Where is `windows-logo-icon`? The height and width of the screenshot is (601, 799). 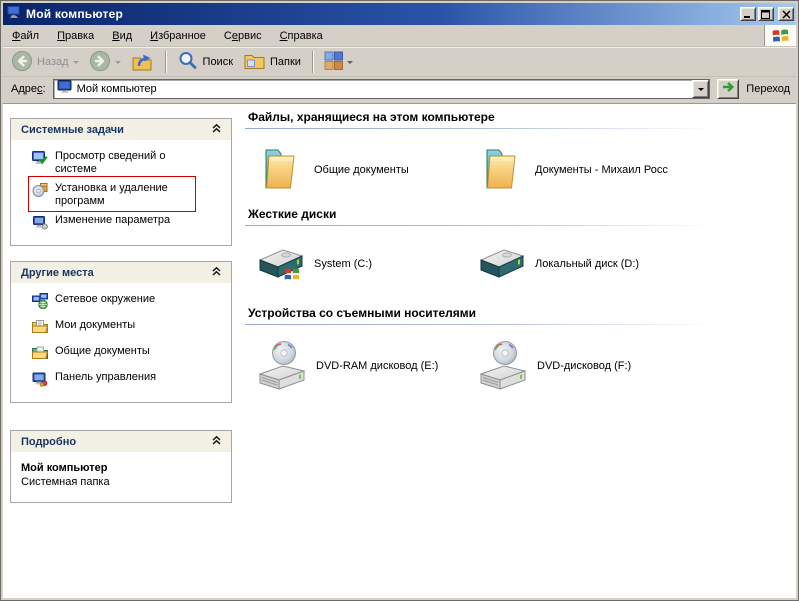
windows-logo-icon is located at coordinates (780, 35).